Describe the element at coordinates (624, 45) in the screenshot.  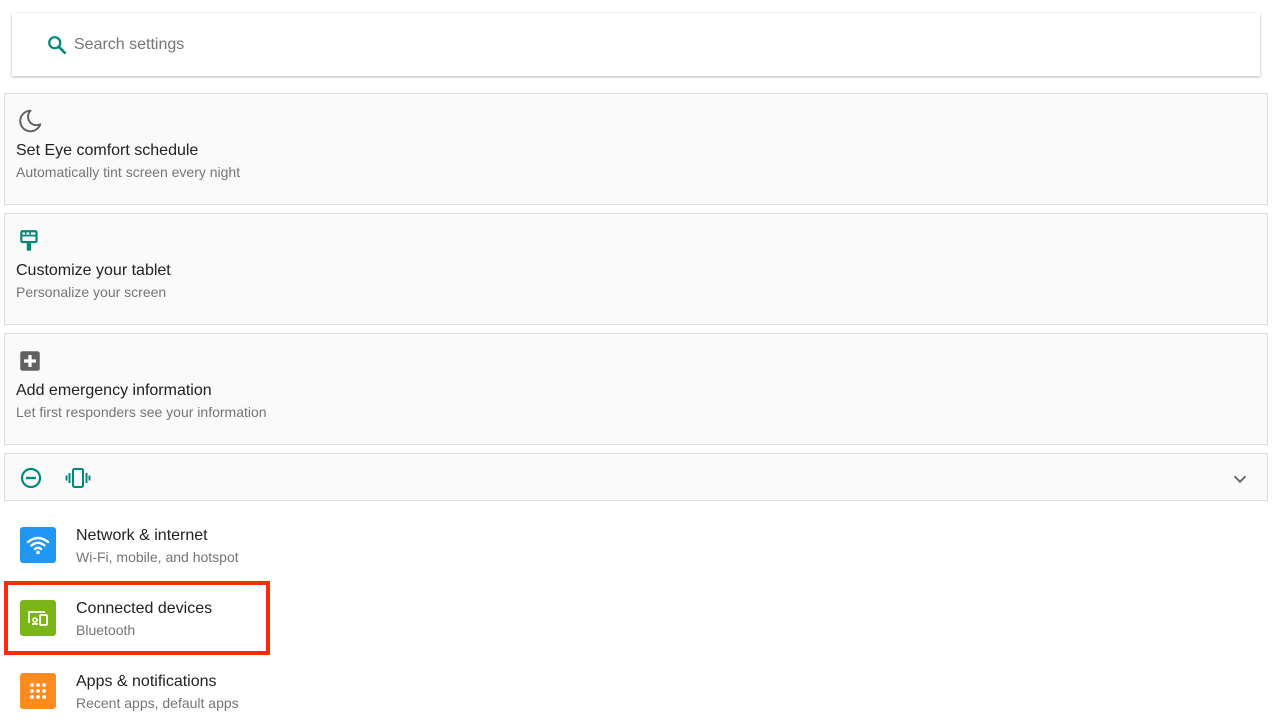
I see `search-input` at that location.